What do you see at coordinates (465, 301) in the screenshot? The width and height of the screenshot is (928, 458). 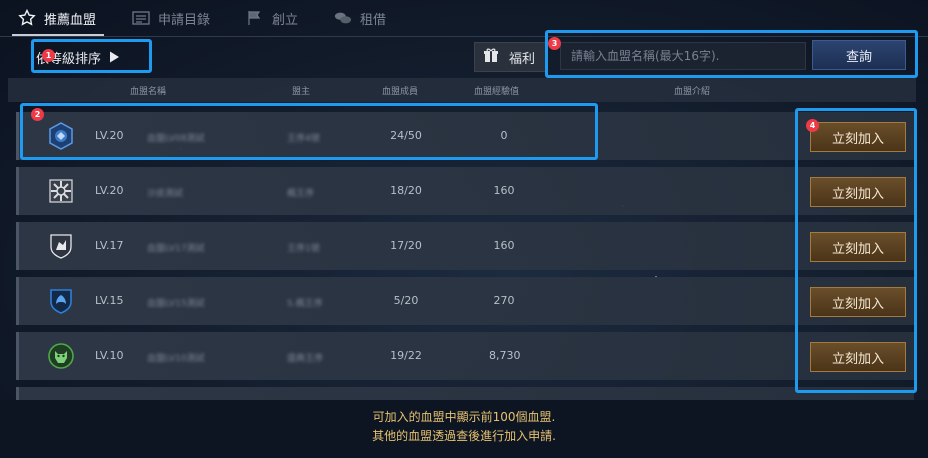 I see `table-row: LV.15 血盟LV15測試 S.楓王序 5/20 270 立刻加入` at bounding box center [465, 301].